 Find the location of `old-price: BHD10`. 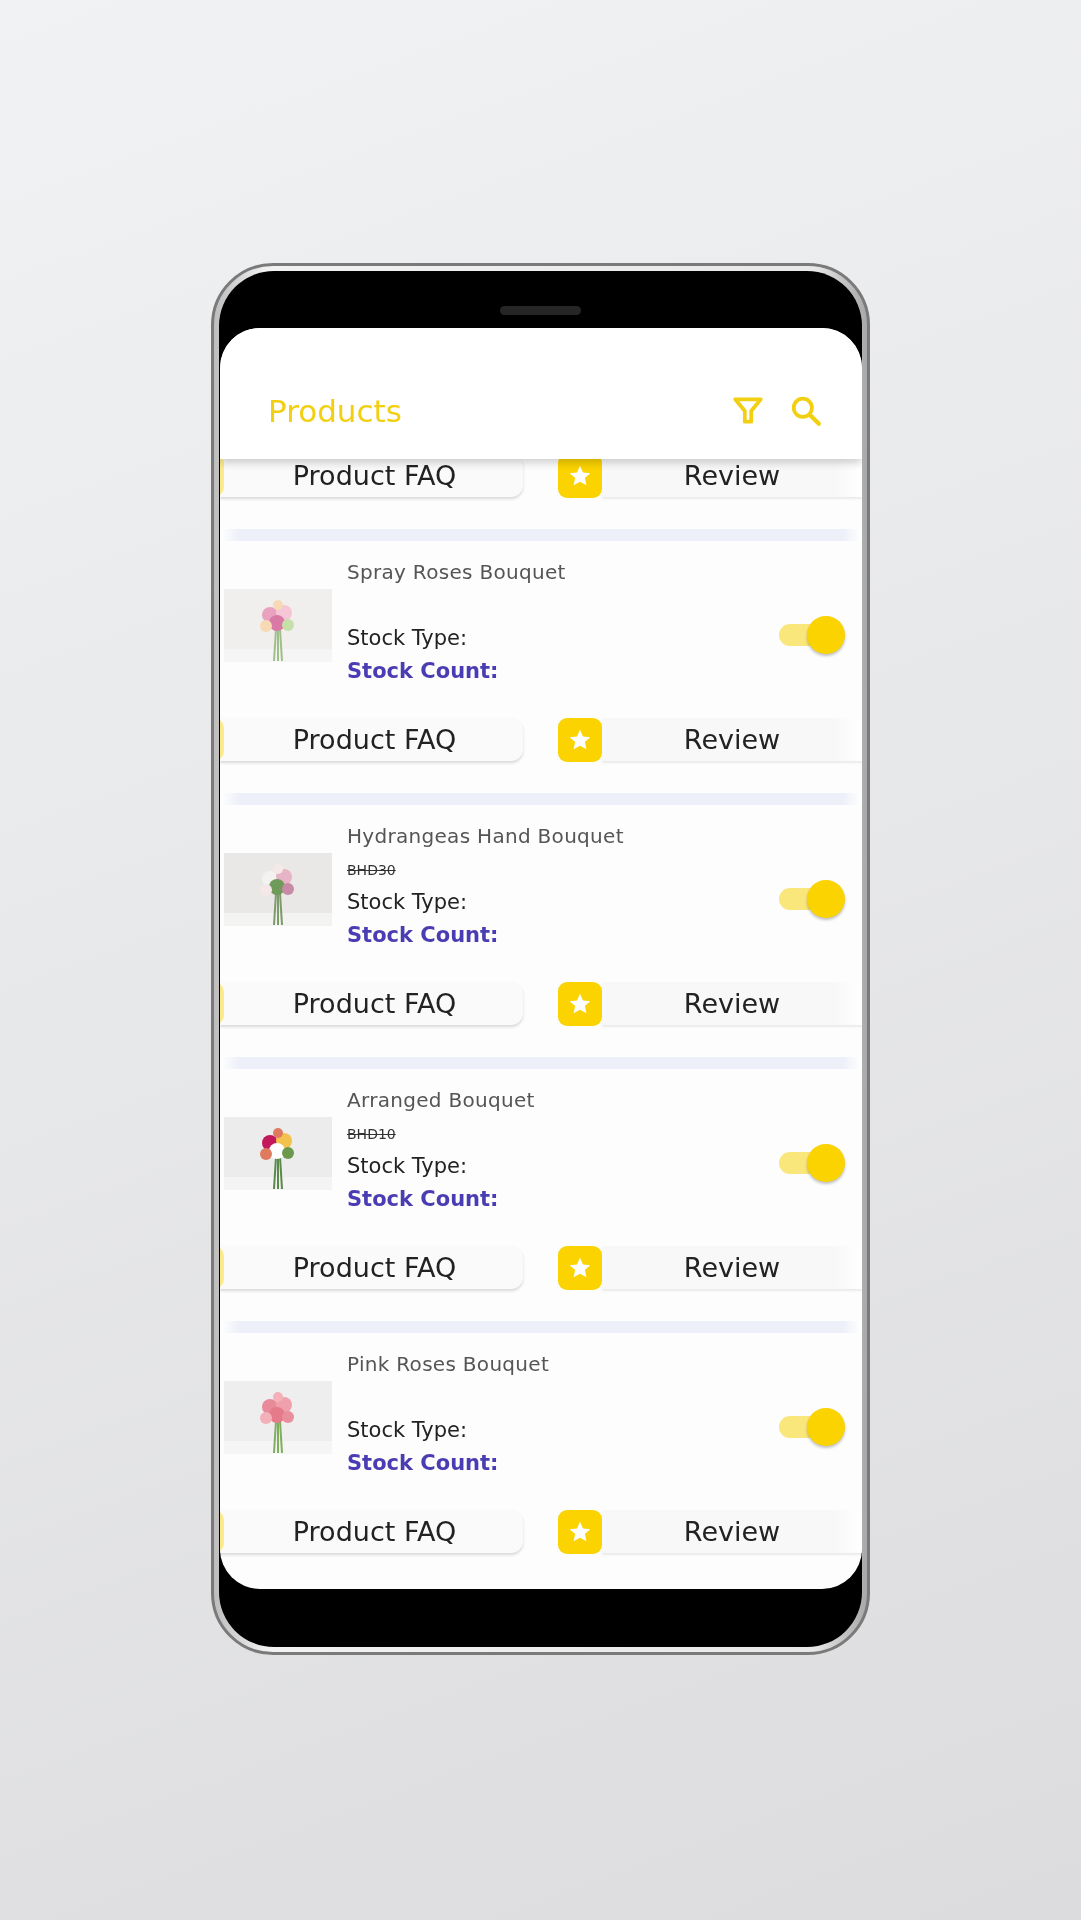

old-price: BHD10 is located at coordinates (371, 1134).